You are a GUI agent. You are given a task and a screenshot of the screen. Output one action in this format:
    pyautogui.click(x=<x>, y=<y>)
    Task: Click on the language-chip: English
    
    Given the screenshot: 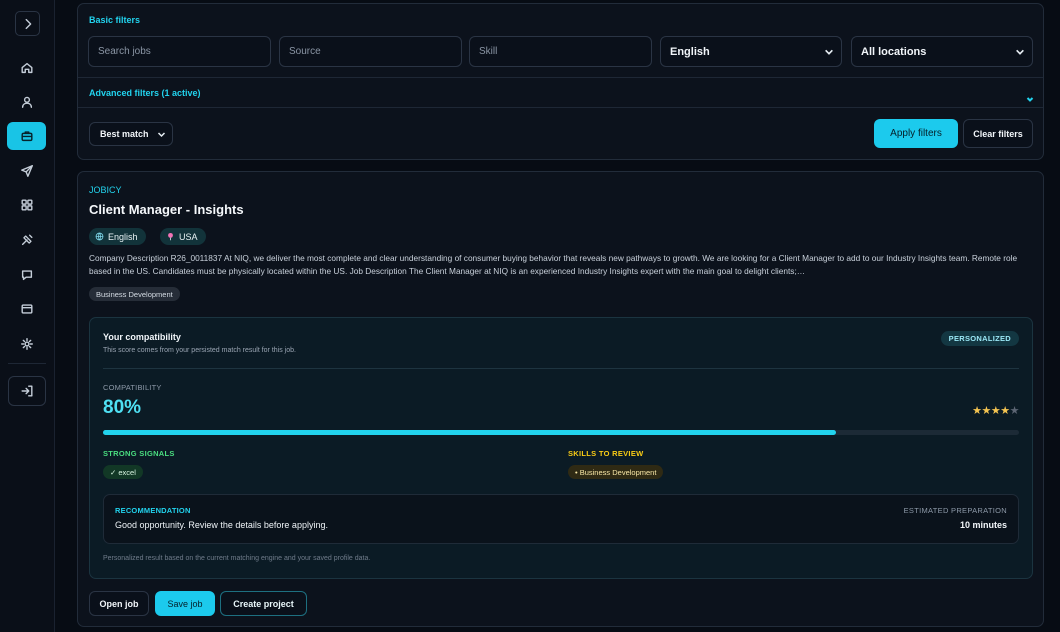 What is the action you would take?
    pyautogui.click(x=117, y=236)
    